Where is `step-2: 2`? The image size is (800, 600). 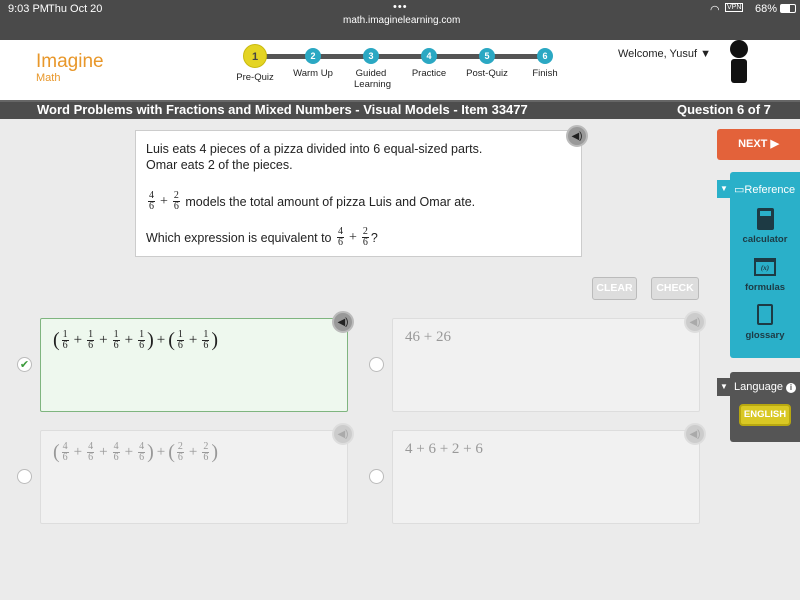 step-2: 2 is located at coordinates (313, 56).